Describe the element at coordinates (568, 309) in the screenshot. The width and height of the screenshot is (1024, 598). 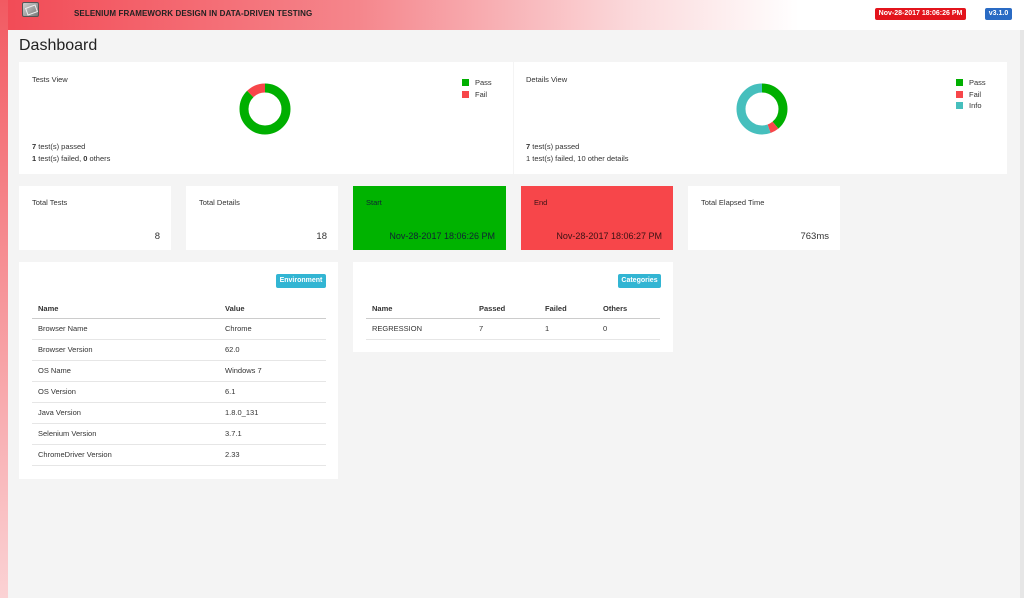
I see `column-header-failed: Failed` at that location.